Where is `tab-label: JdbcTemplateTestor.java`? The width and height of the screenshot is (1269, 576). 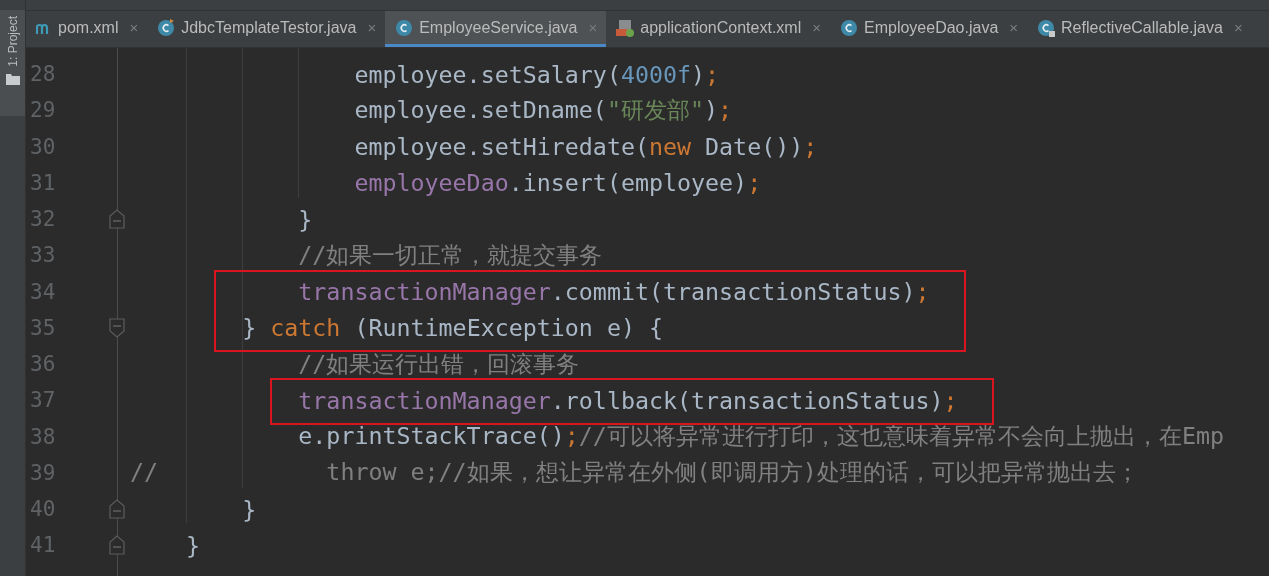
tab-label: JdbcTemplateTestor.java is located at coordinates (269, 27).